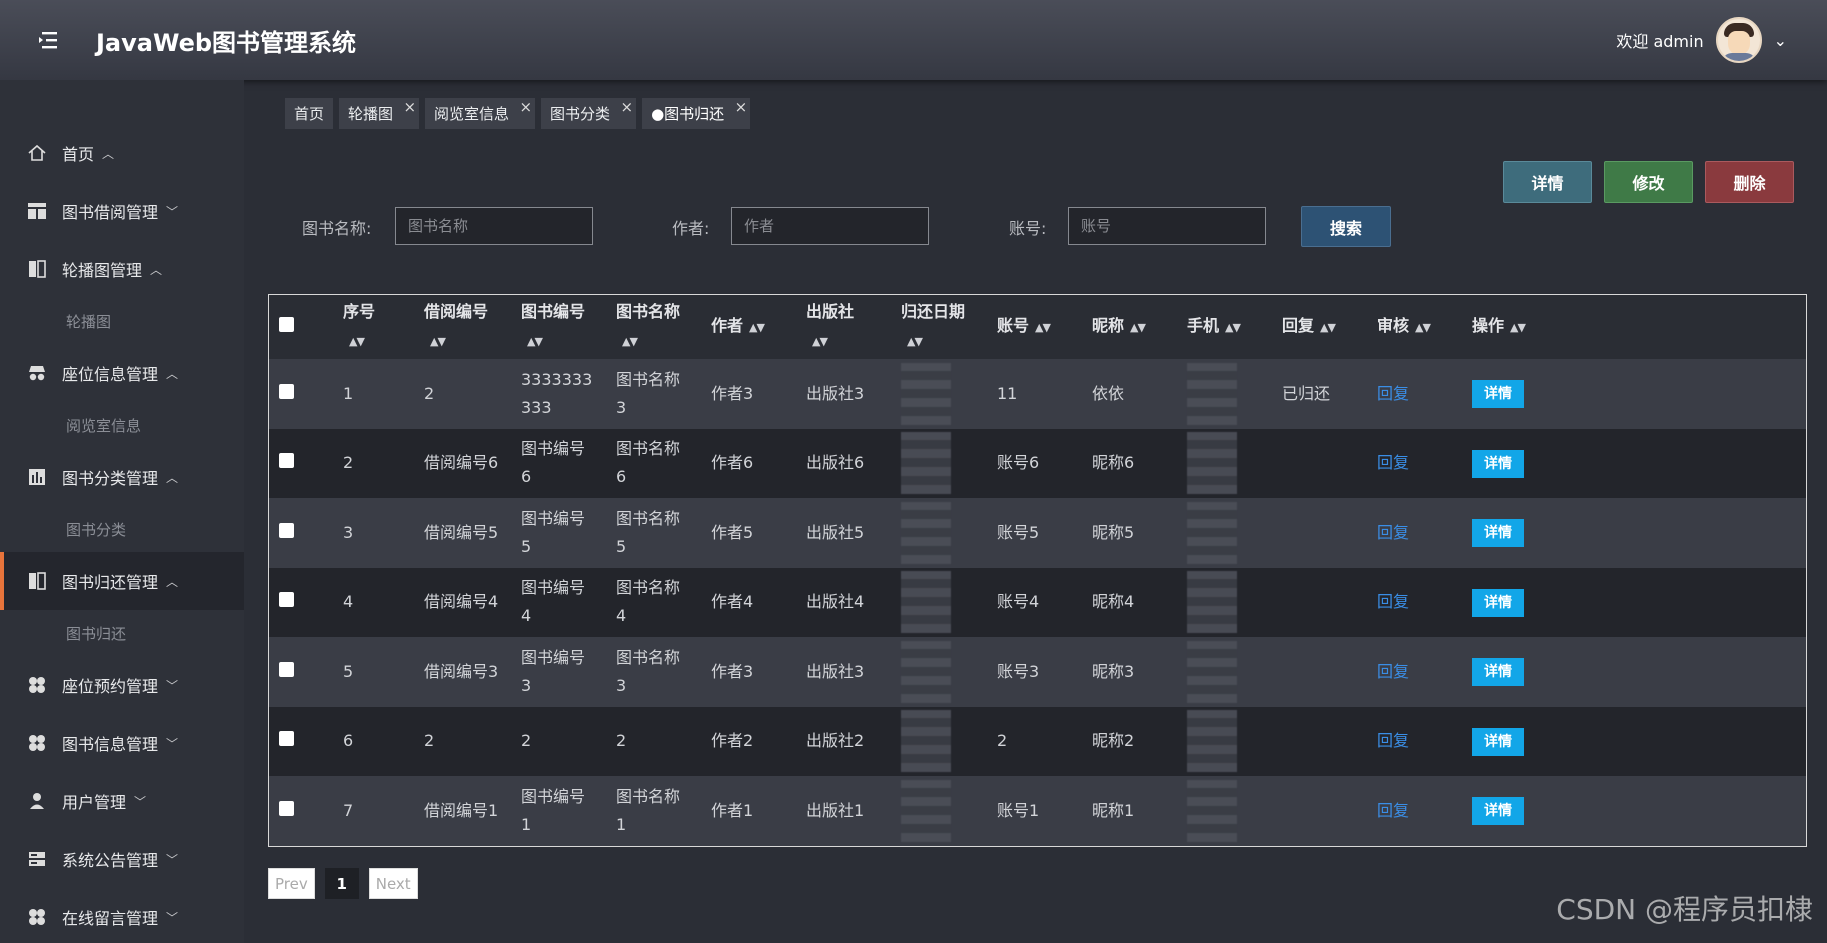 This screenshot has width=1827, height=943. Describe the element at coordinates (1780, 40) in the screenshot. I see `chevron-down-icon: ⌄` at that location.